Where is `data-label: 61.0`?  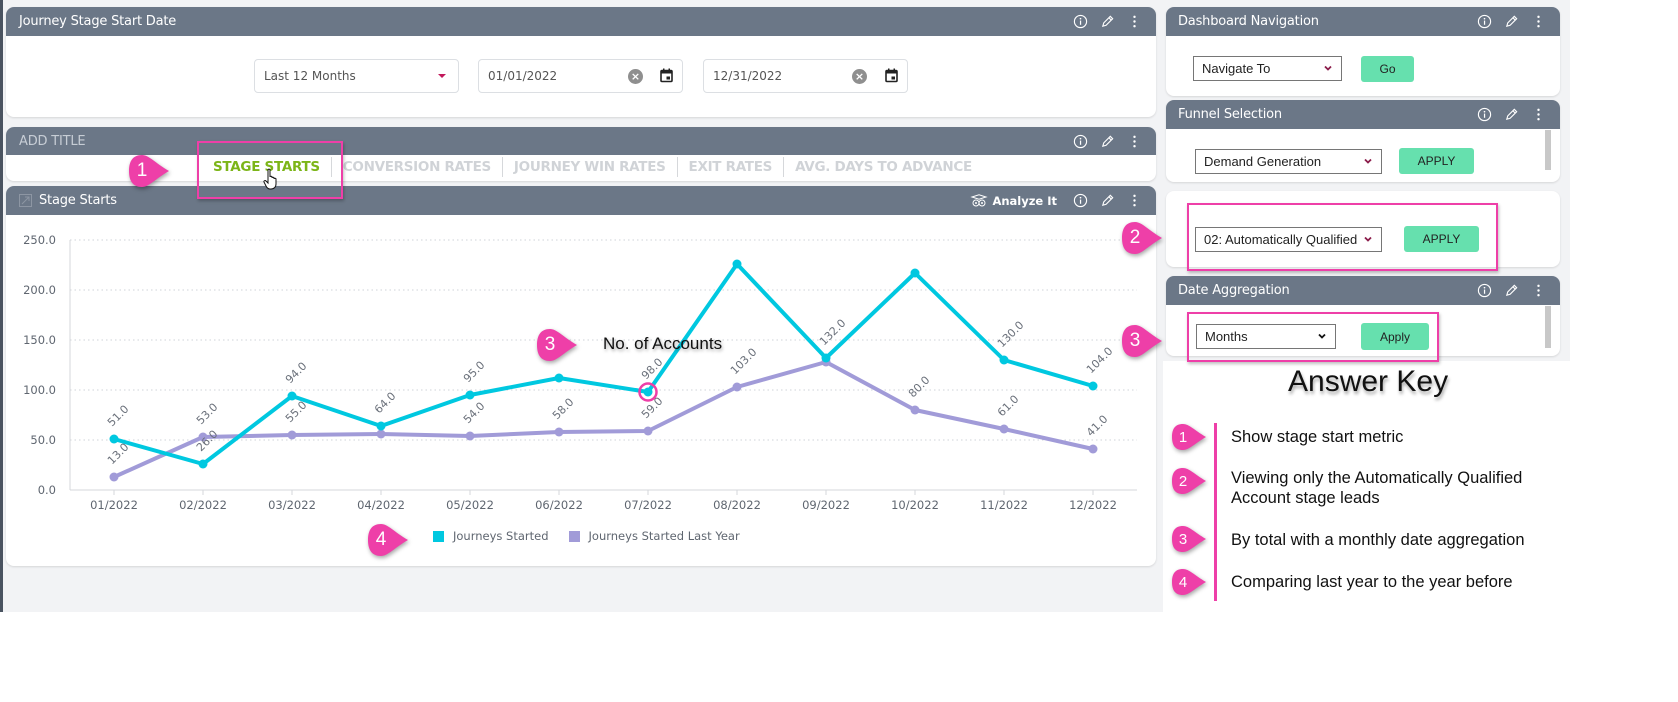 data-label: 61.0 is located at coordinates (1008, 406).